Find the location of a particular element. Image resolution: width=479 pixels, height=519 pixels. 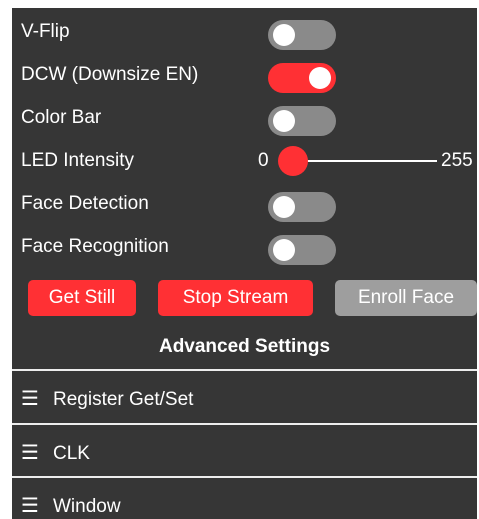

colorbar-row: Color Bar is located at coordinates (244, 118).